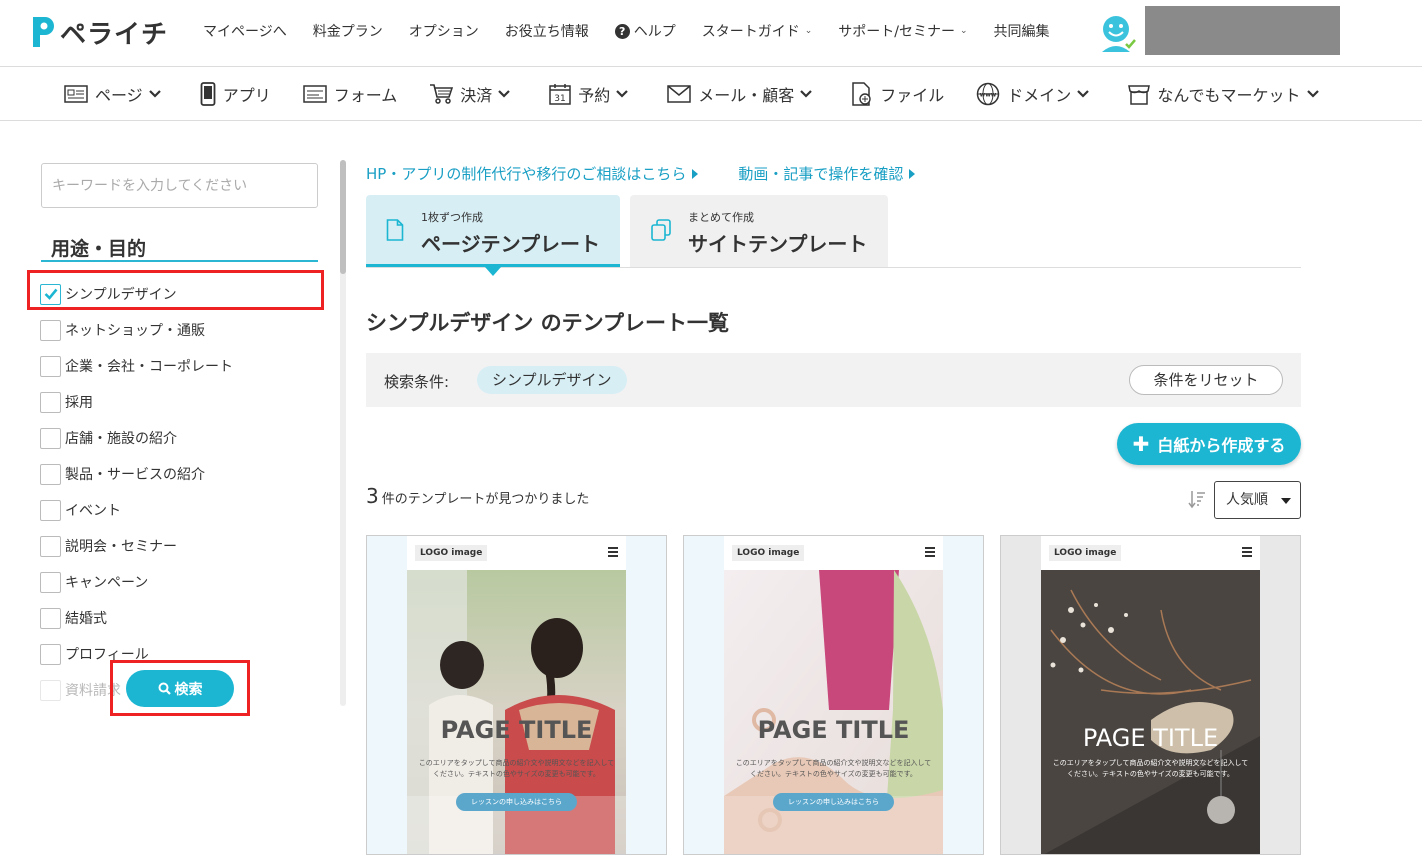 Image resolution: width=1422 pixels, height=855 pixels. Describe the element at coordinates (76, 93) in the screenshot. I see `page-icon` at that location.